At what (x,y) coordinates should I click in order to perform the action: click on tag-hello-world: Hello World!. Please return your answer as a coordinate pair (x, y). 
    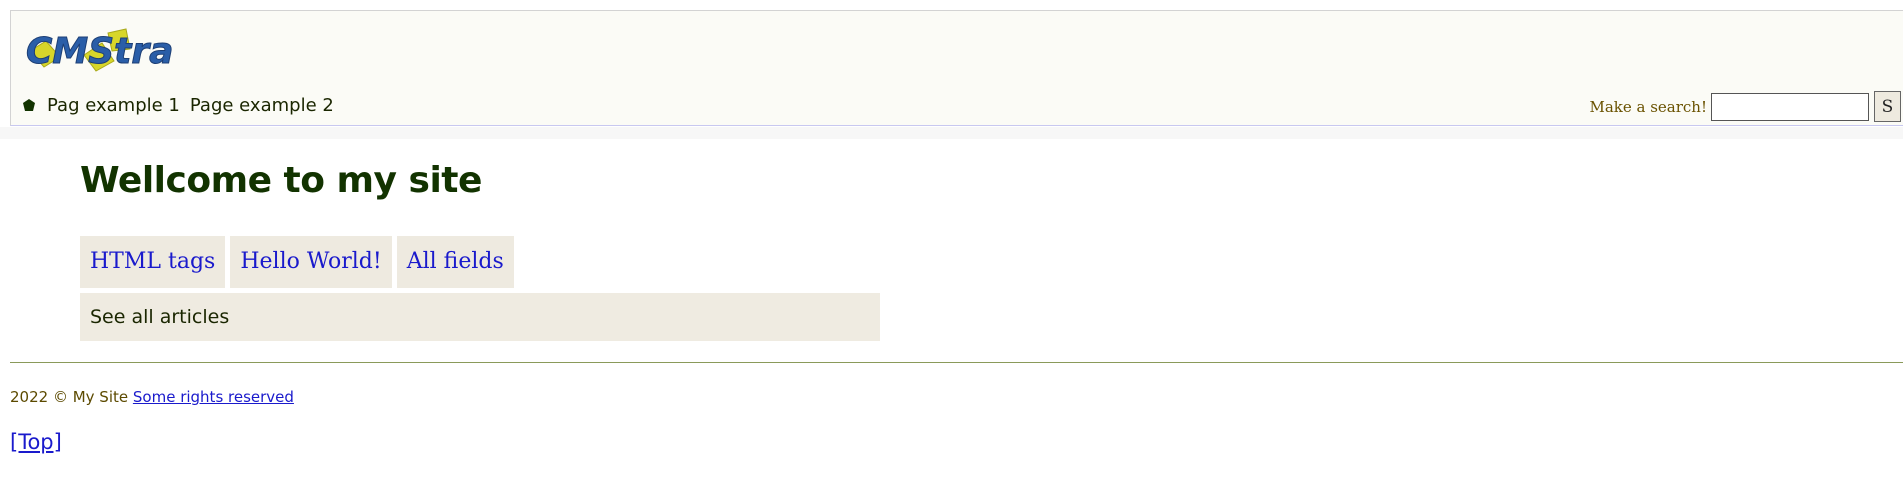
    Looking at the image, I should click on (311, 262).